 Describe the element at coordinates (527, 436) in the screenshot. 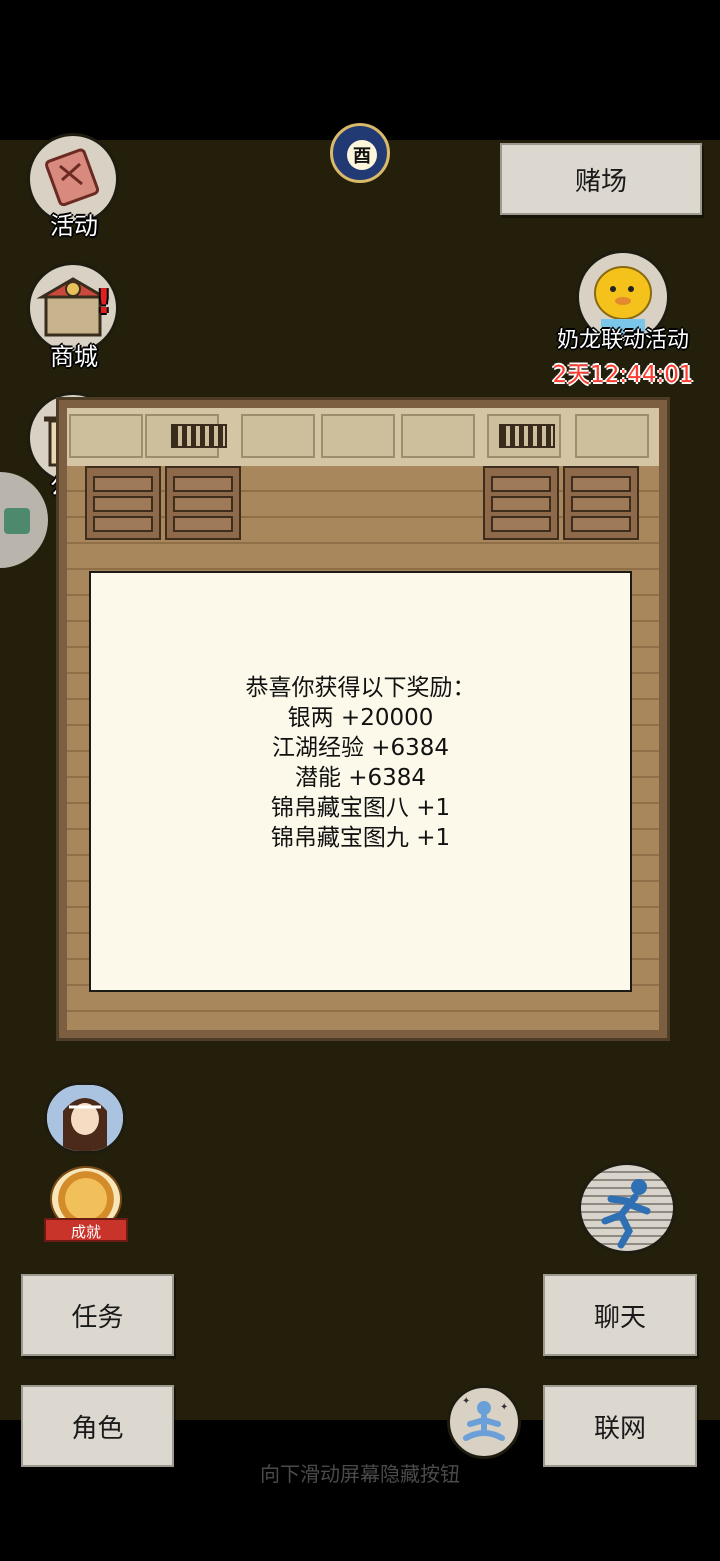

I see `vent-right` at that location.